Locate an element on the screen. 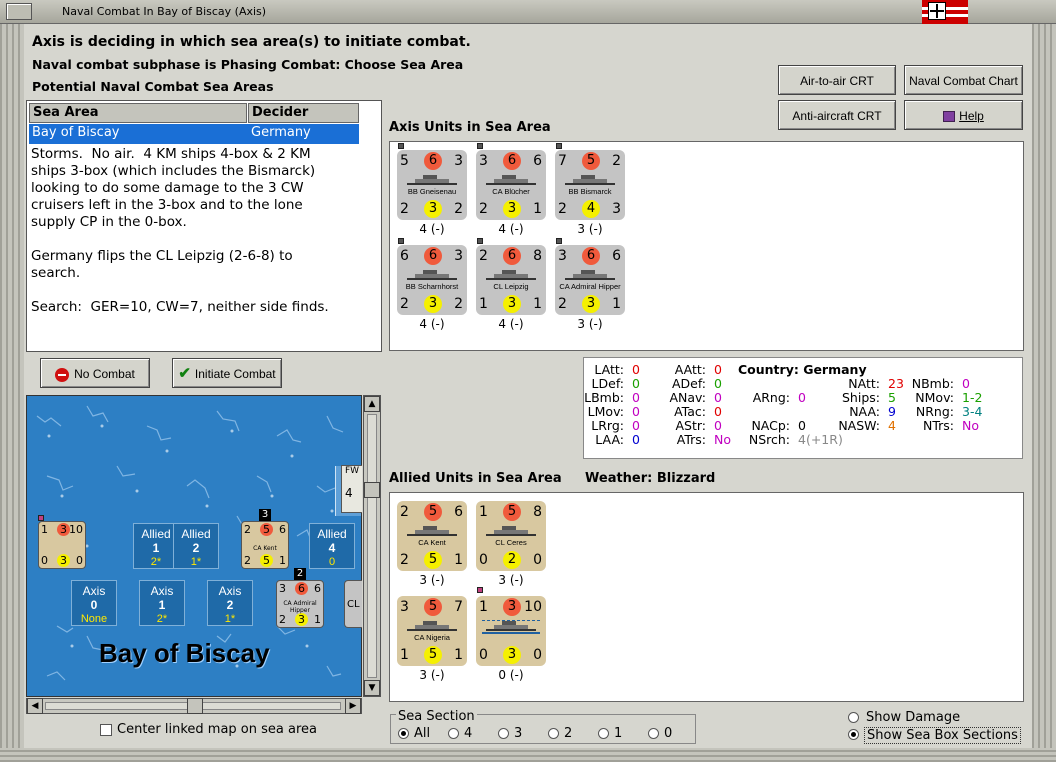  help-label: Help is located at coordinates (971, 116).